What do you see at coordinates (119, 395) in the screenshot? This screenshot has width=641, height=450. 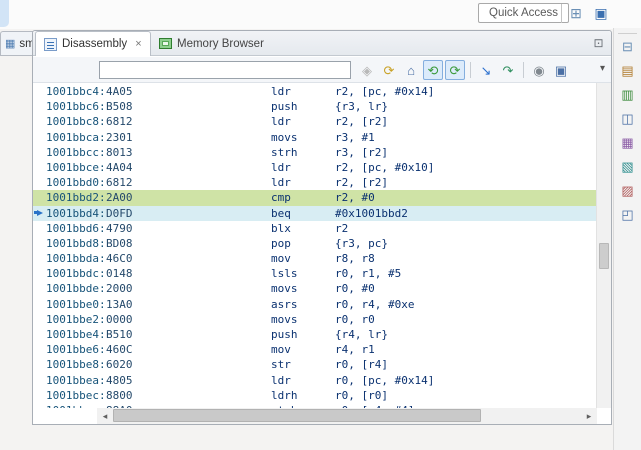 I see `asm-opcode: 8800` at bounding box center [119, 395].